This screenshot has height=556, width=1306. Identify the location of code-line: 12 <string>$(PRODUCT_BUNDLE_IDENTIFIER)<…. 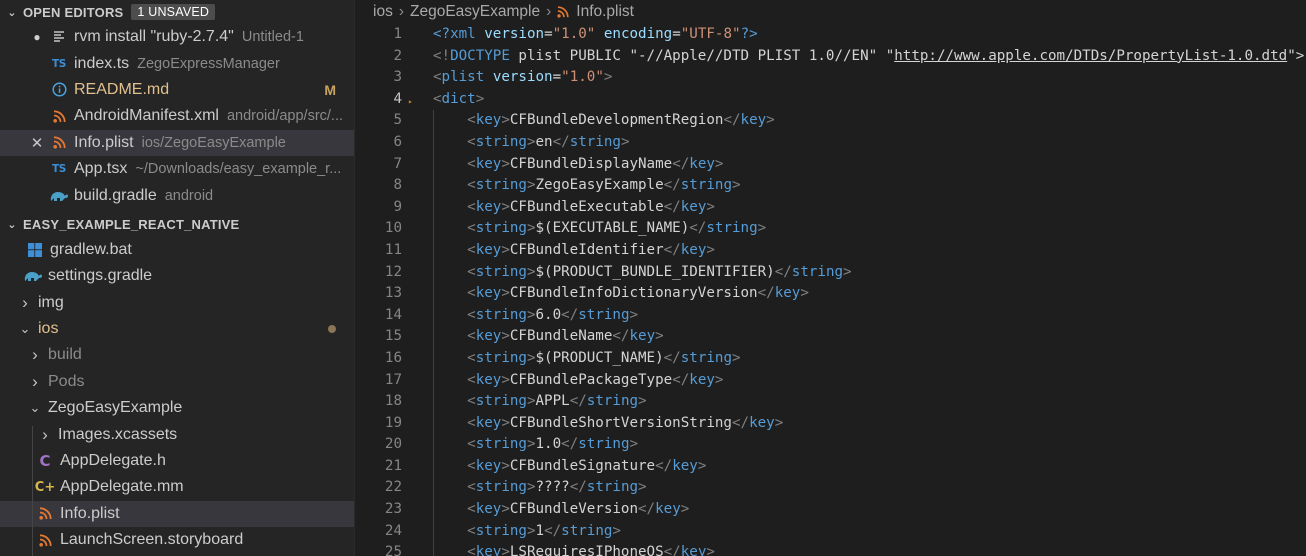
(830, 272).